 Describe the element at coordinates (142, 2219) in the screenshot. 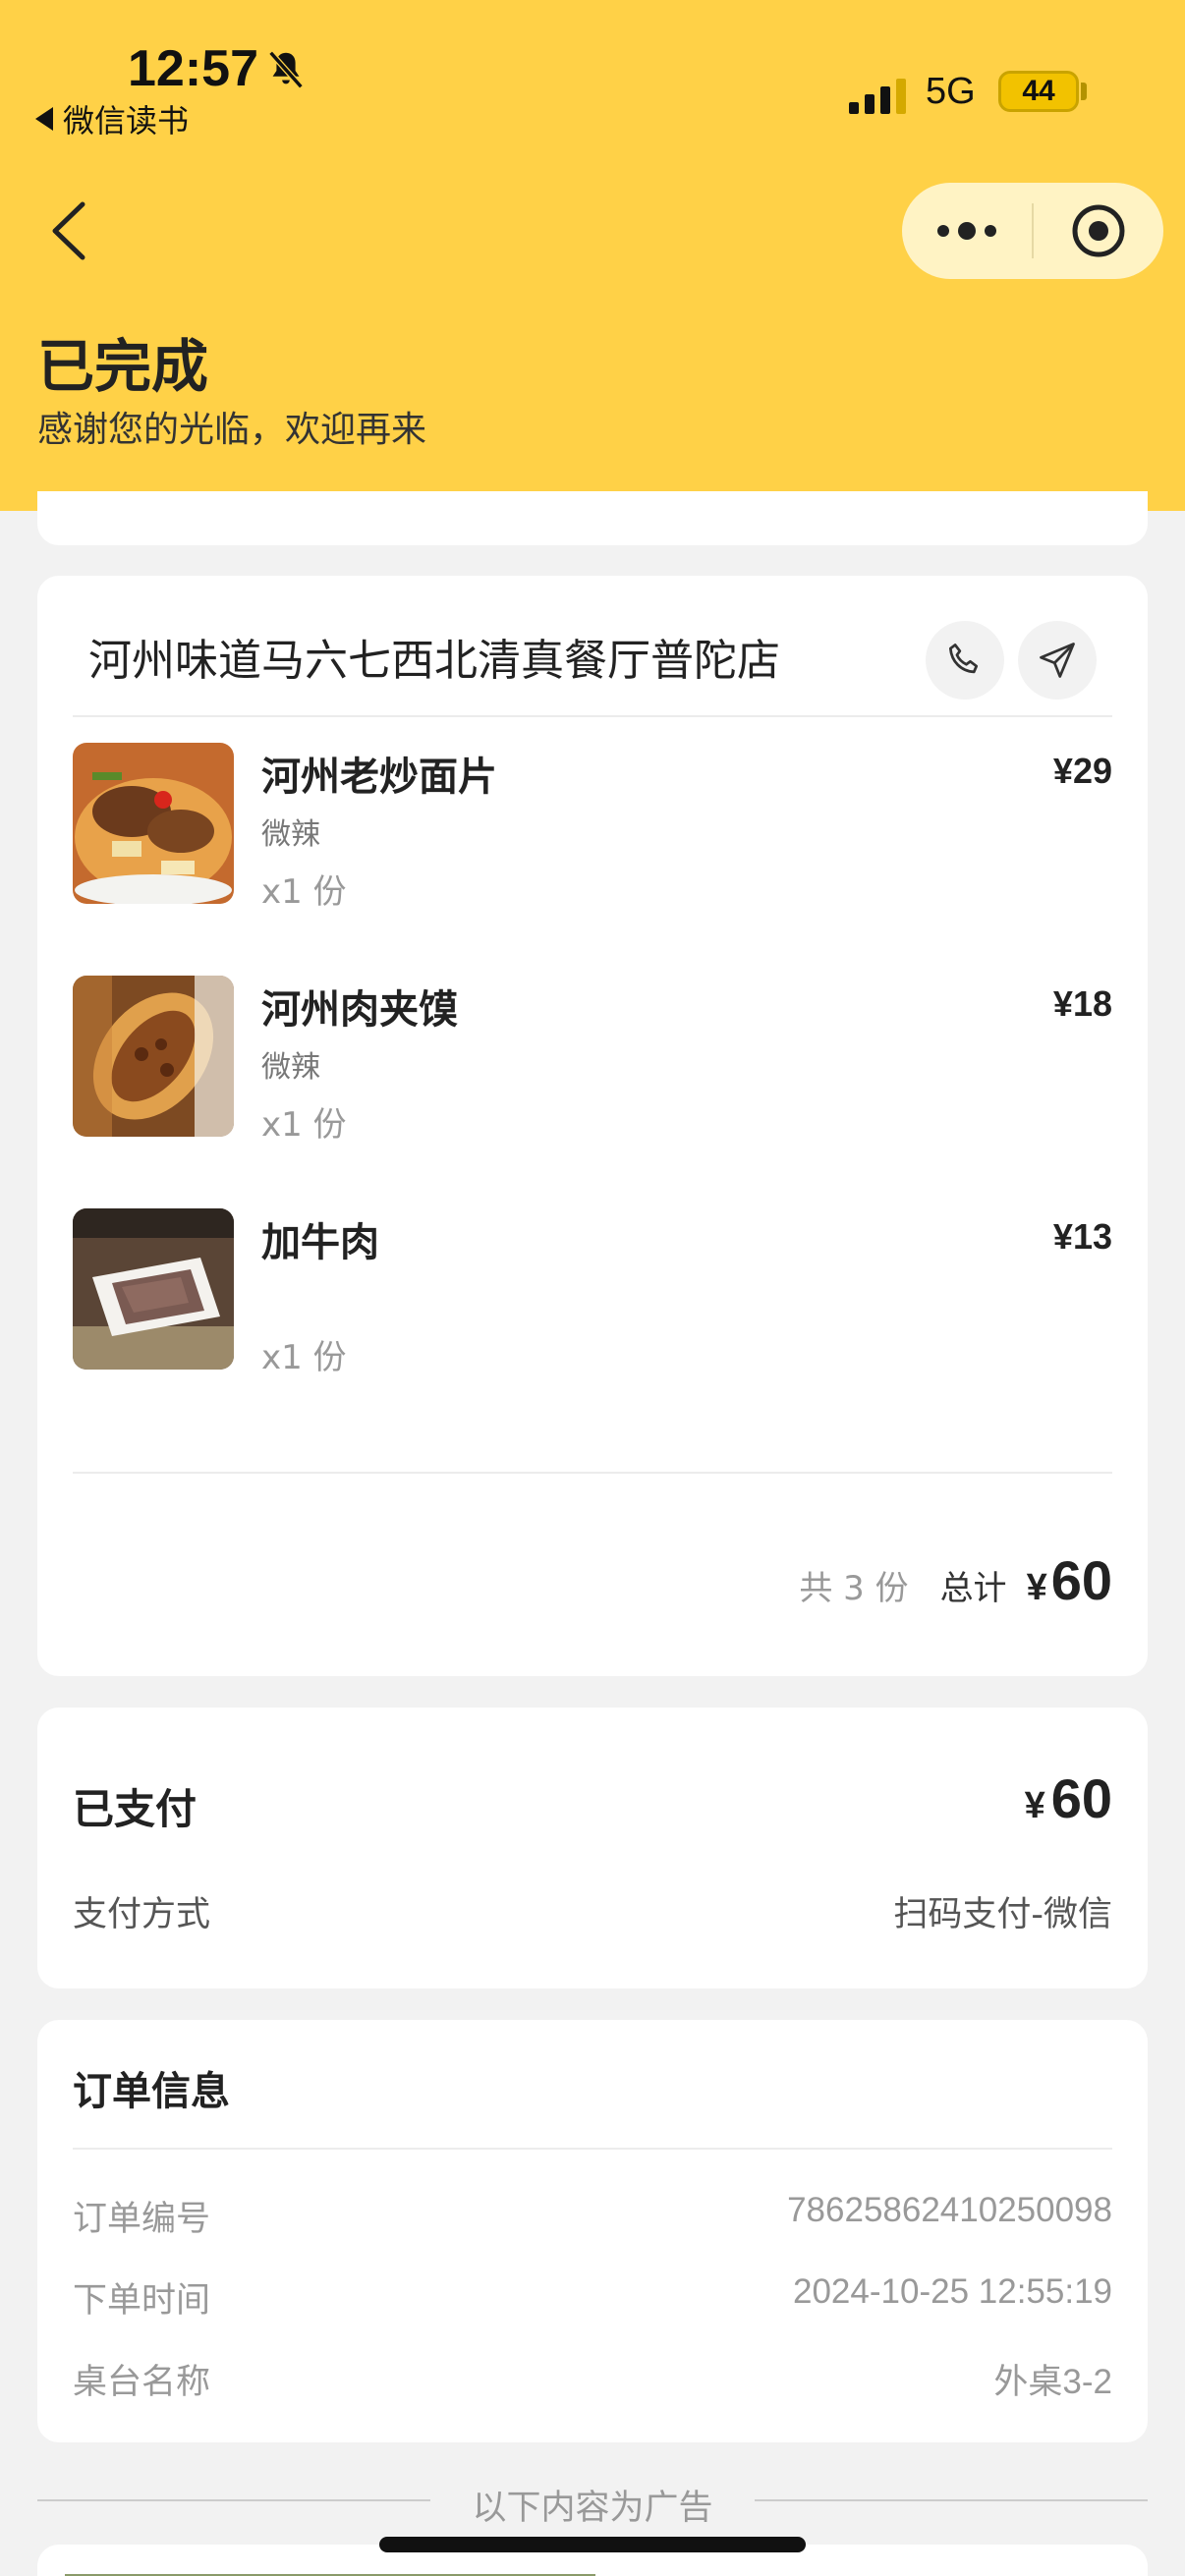

I see `order-number-label: 订单编号` at that location.